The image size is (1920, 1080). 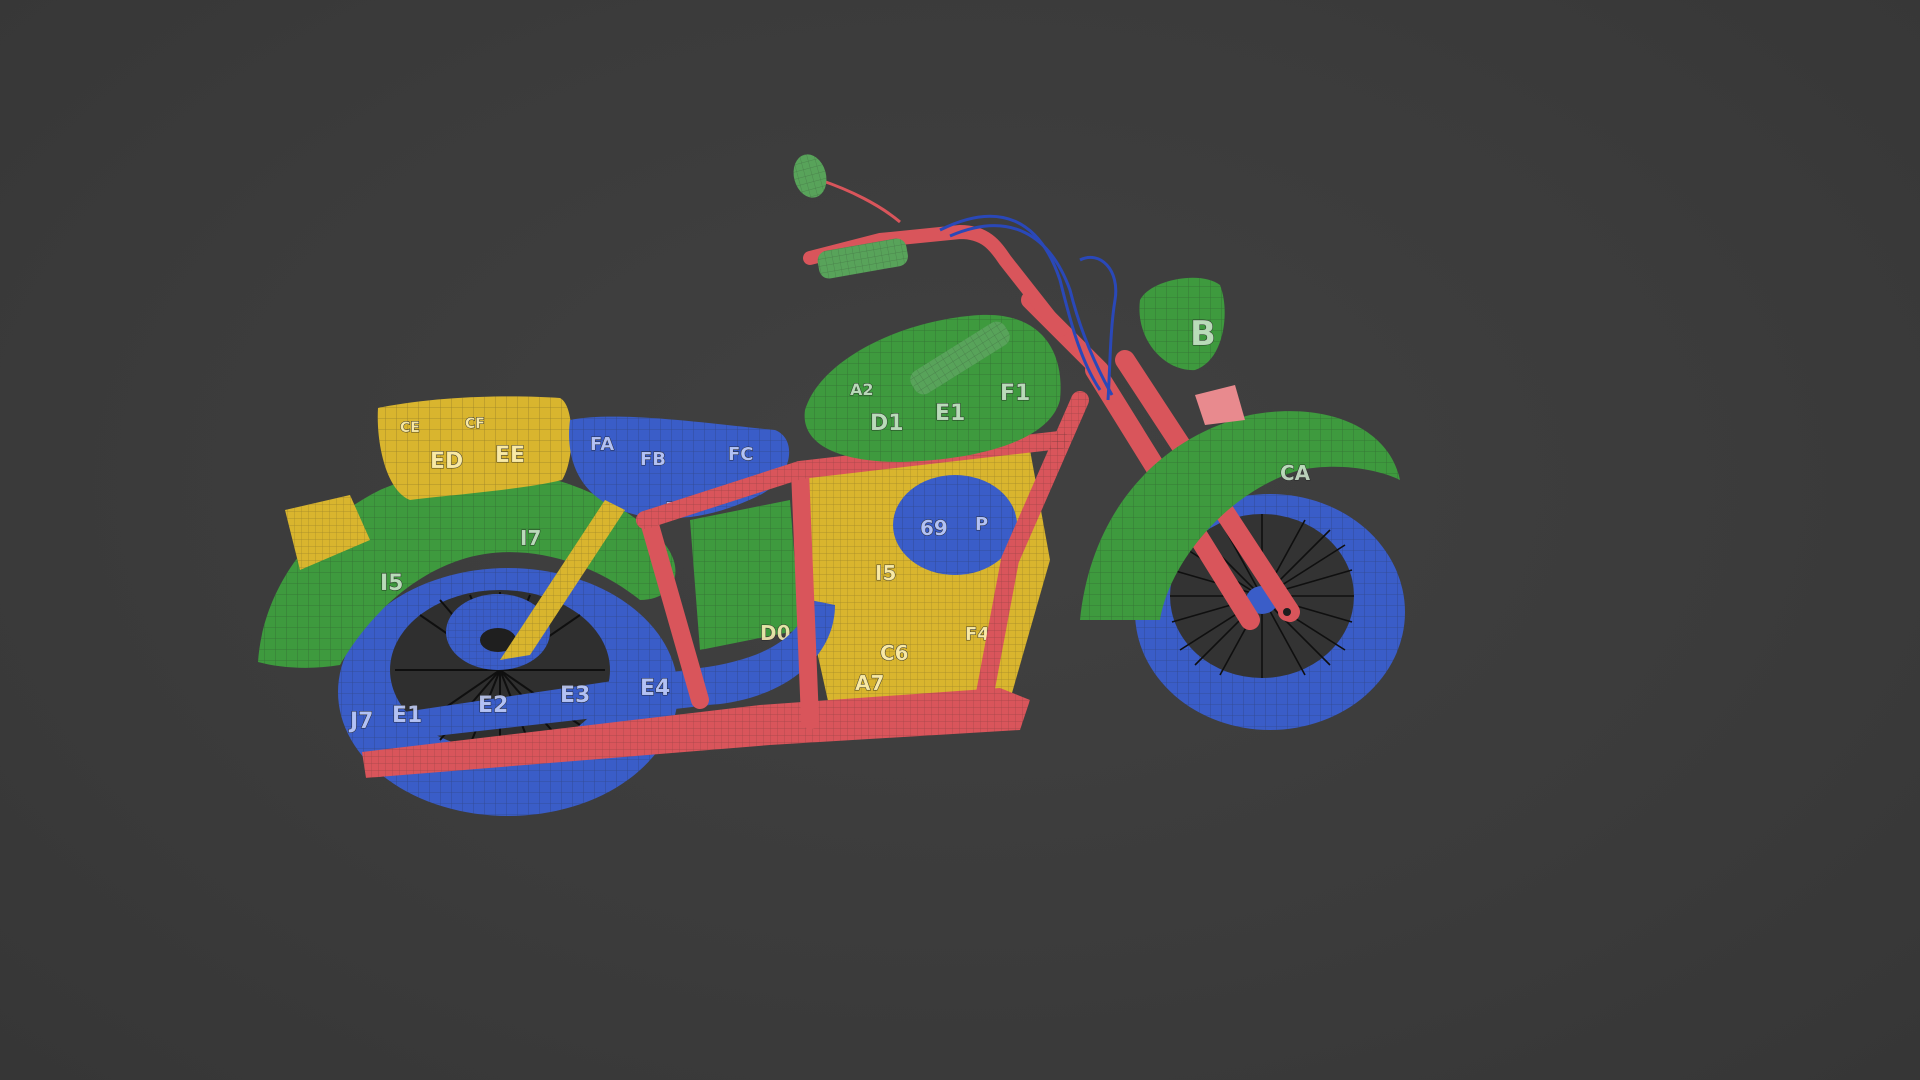 I want to click on uv-label: FA, so click(x=602, y=444).